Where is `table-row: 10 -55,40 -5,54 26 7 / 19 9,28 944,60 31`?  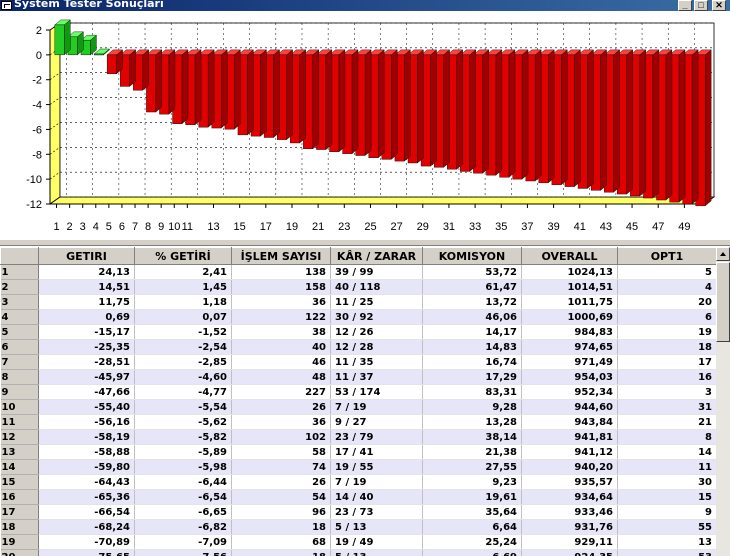 table-row: 10 -55,40 -5,54 26 7 / 19 9,28 944,60 31 is located at coordinates (358, 407).